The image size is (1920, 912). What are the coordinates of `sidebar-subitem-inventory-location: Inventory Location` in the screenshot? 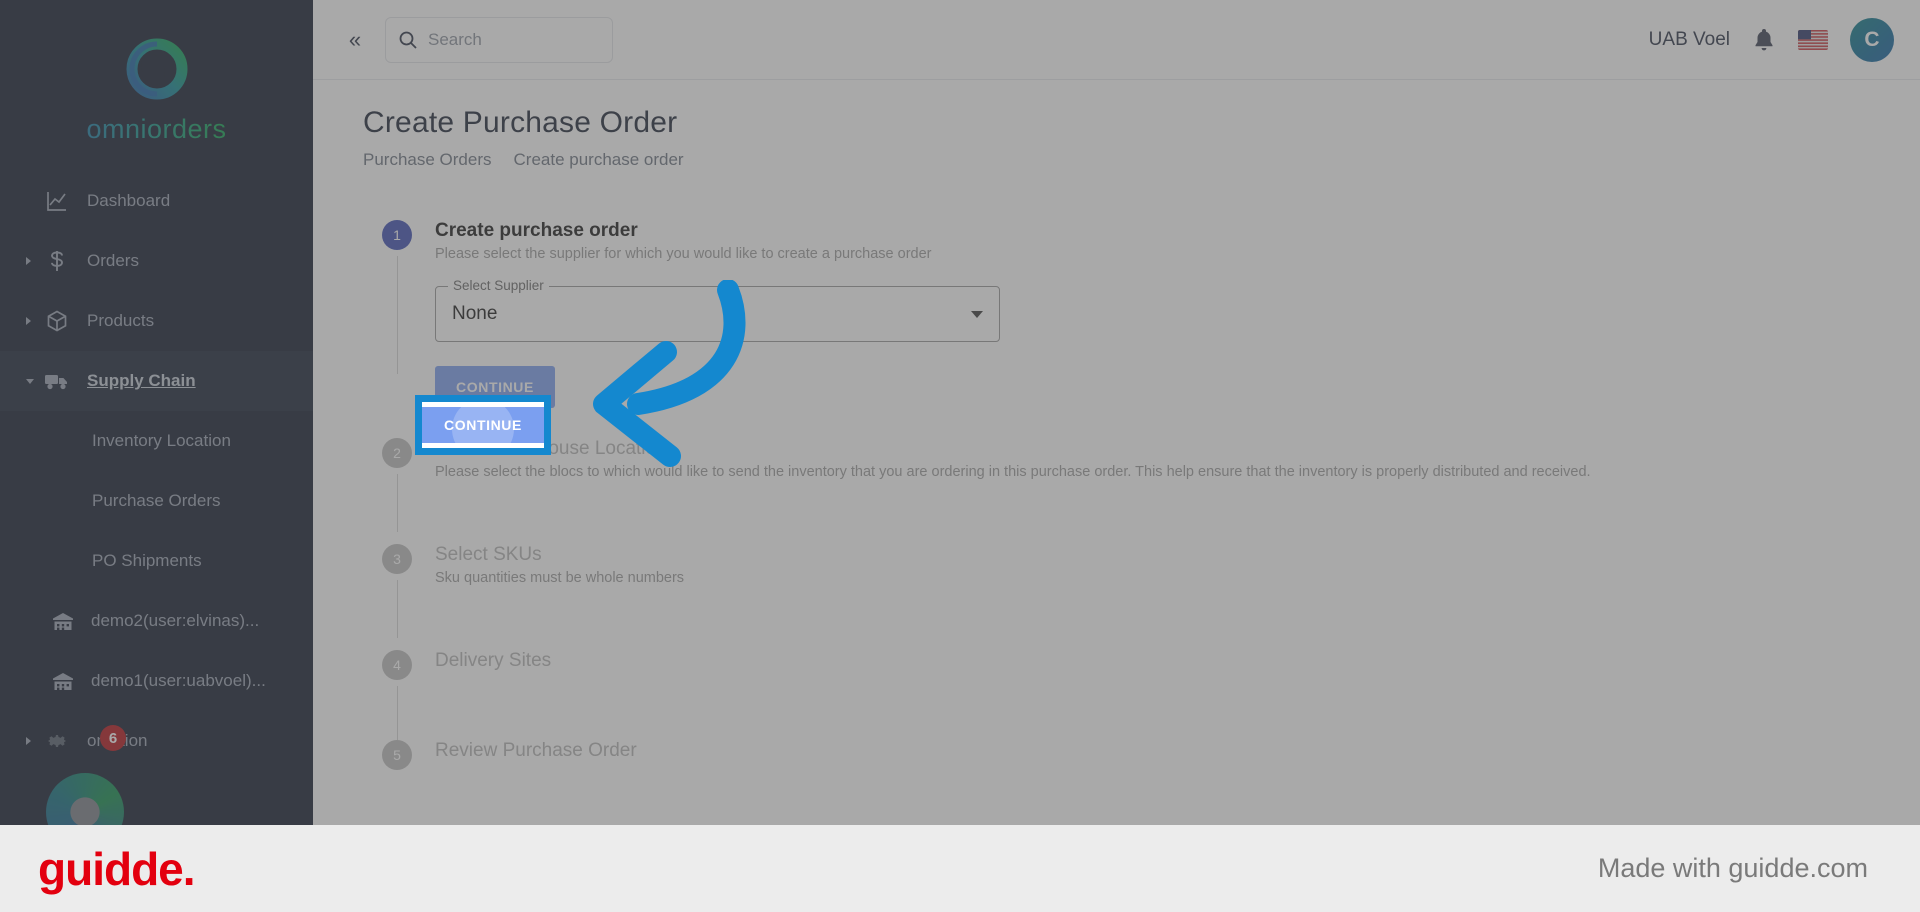 It's located at (156, 441).